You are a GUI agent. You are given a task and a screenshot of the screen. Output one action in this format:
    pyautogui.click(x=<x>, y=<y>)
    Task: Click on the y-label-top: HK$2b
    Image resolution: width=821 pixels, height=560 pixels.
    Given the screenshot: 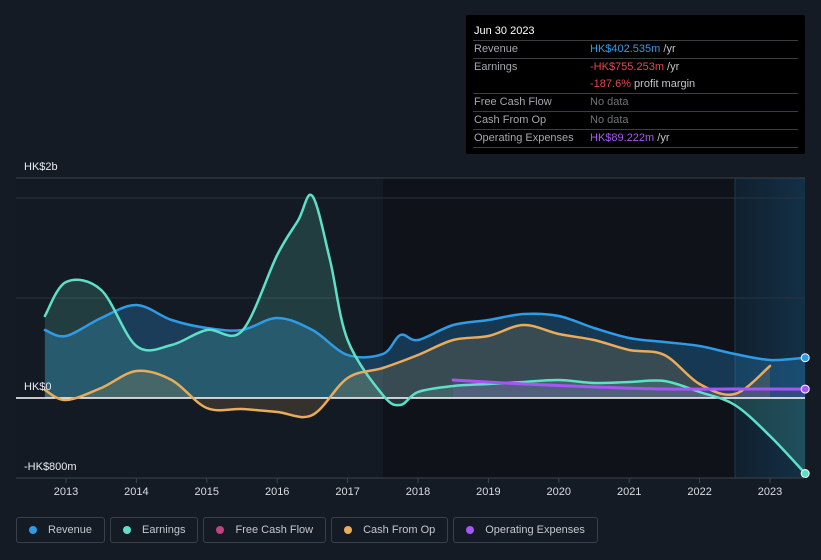 What is the action you would take?
    pyautogui.click(x=41, y=167)
    